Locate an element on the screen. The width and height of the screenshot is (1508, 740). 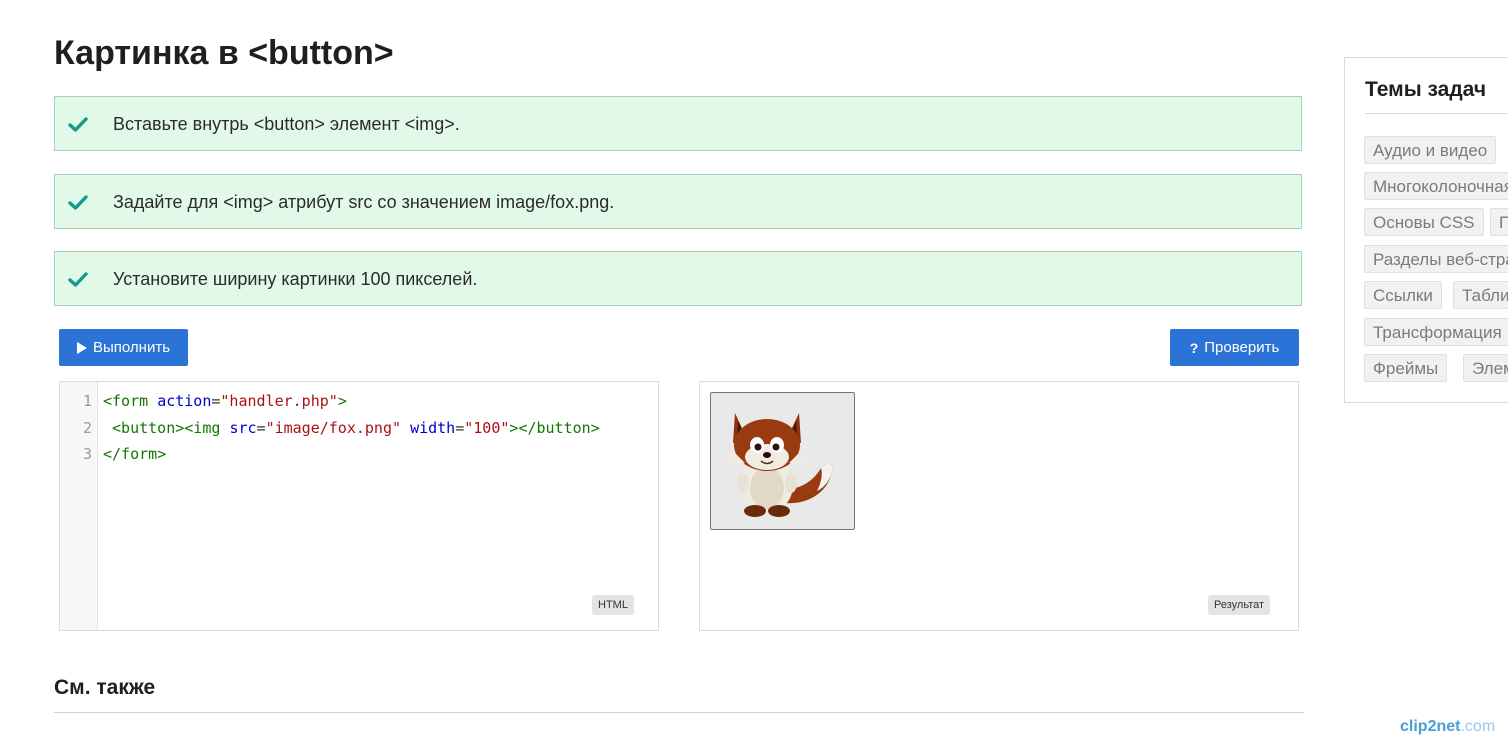
topic-tag: Фреймы is located at coordinates (1406, 368).